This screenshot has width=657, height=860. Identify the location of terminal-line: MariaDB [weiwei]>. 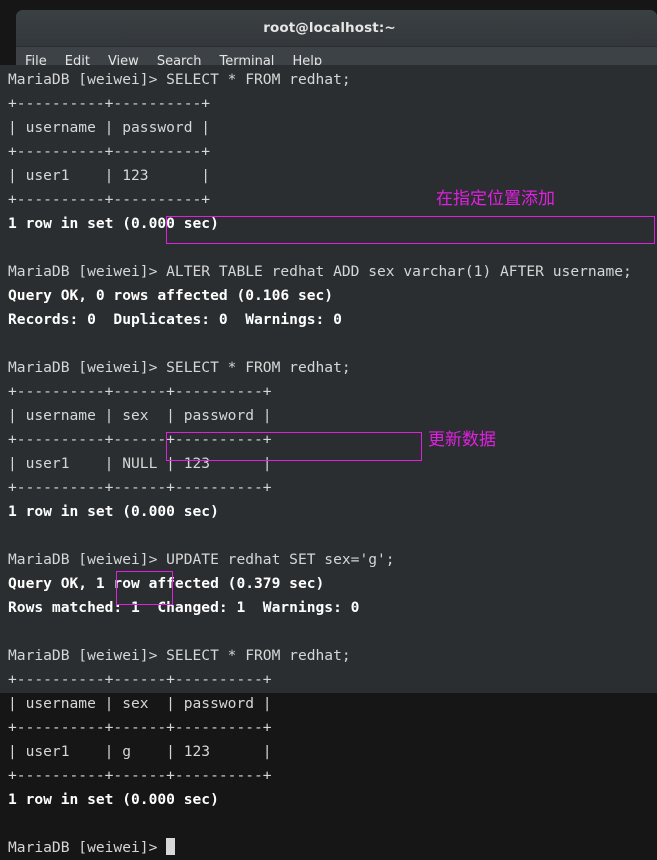
(320, 848).